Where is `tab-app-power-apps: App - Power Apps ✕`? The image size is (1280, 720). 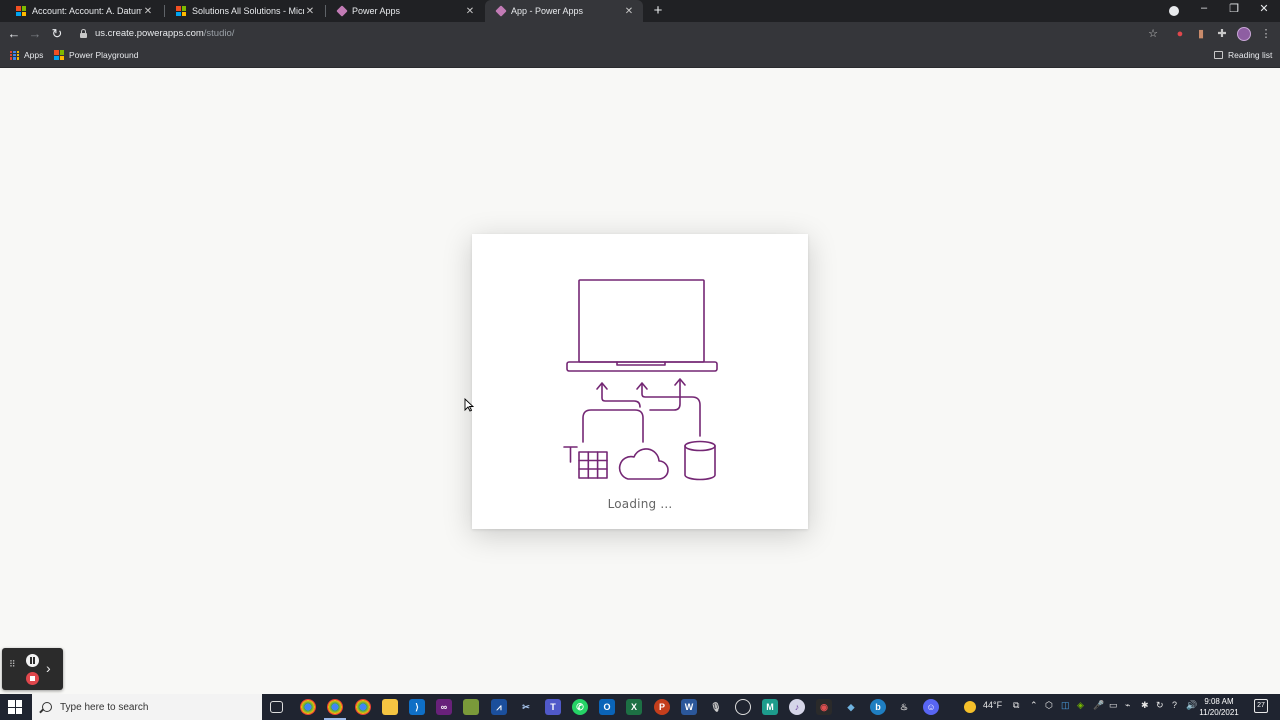 tab-app-power-apps: App - Power Apps ✕ is located at coordinates (564, 11).